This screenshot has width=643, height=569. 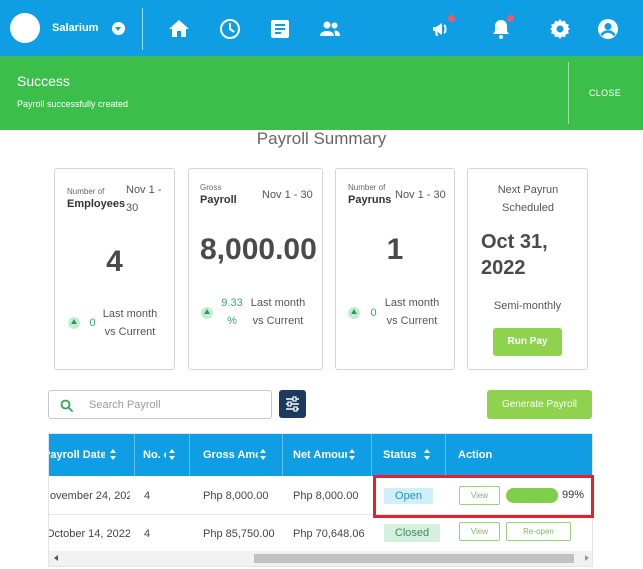 I want to click on progress-fill, so click(x=532, y=495).